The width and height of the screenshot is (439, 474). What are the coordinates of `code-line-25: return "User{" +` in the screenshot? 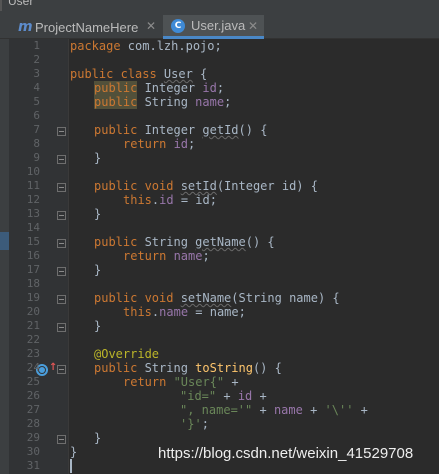 It's located at (181, 382).